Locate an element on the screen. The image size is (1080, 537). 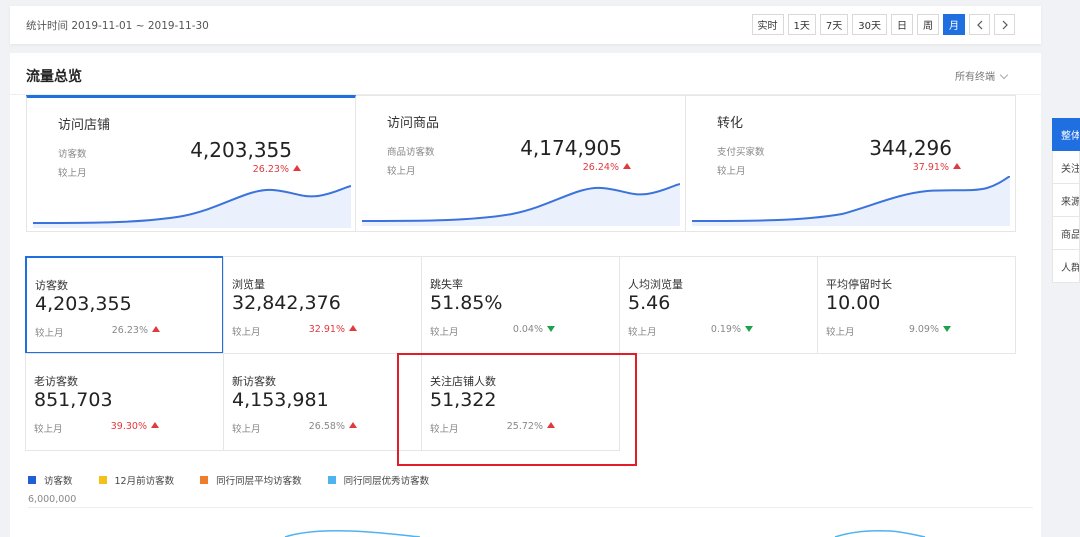
overview-card-conversion: 转化 支付买家数 较上月 344,296 37.91% is located at coordinates (851, 163).